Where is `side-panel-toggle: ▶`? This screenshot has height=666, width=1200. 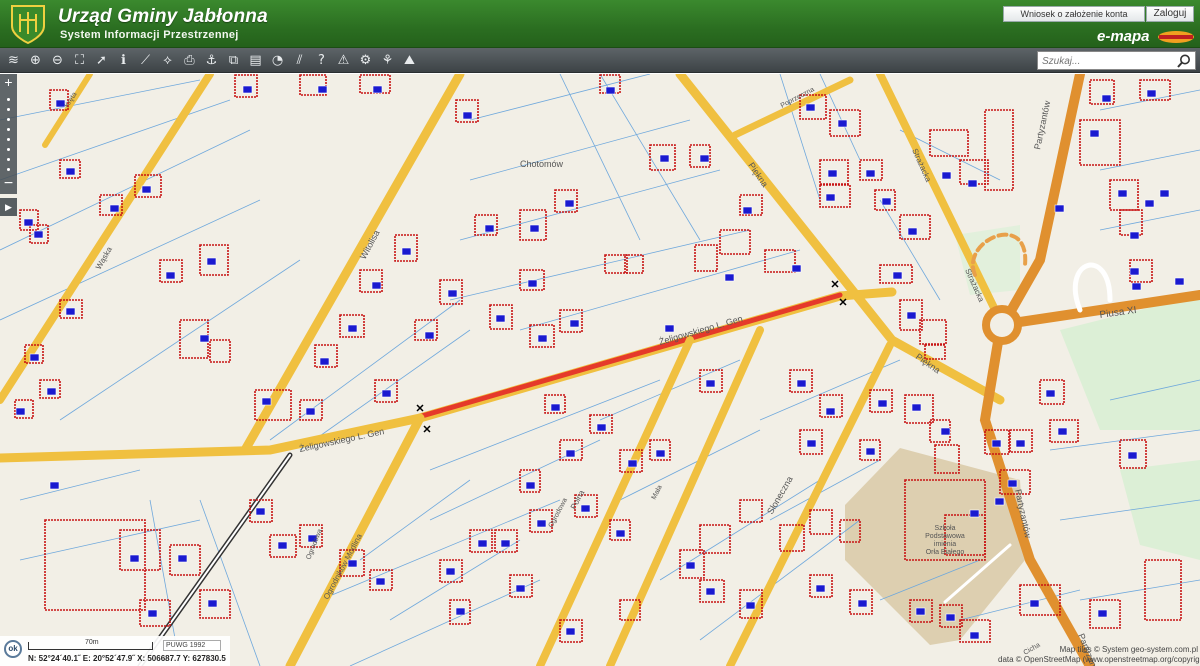 side-panel-toggle: ▶ is located at coordinates (8, 207).